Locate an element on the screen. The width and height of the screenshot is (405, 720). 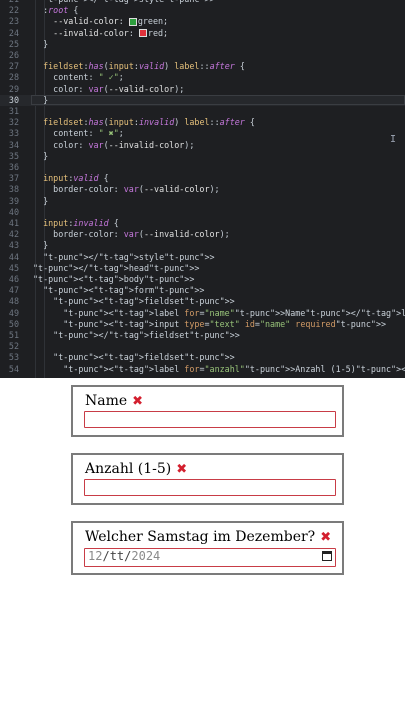
code-line: 38 border-color: var(--valid-color); is located at coordinates (202, 189).